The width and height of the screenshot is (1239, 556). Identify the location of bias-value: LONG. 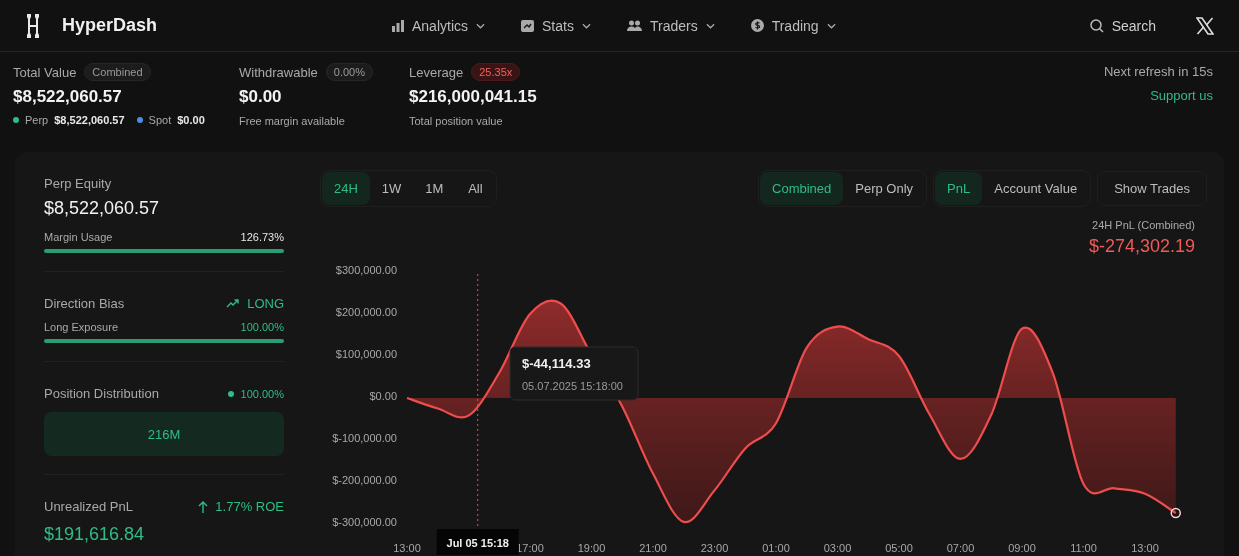
(265, 303).